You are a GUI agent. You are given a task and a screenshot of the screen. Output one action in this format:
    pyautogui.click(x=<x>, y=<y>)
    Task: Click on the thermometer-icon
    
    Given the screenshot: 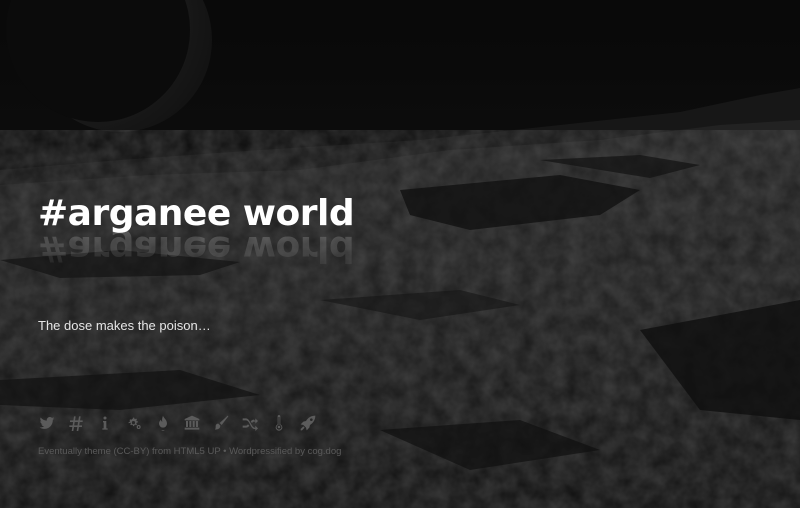 What is the action you would take?
    pyautogui.click(x=279, y=423)
    